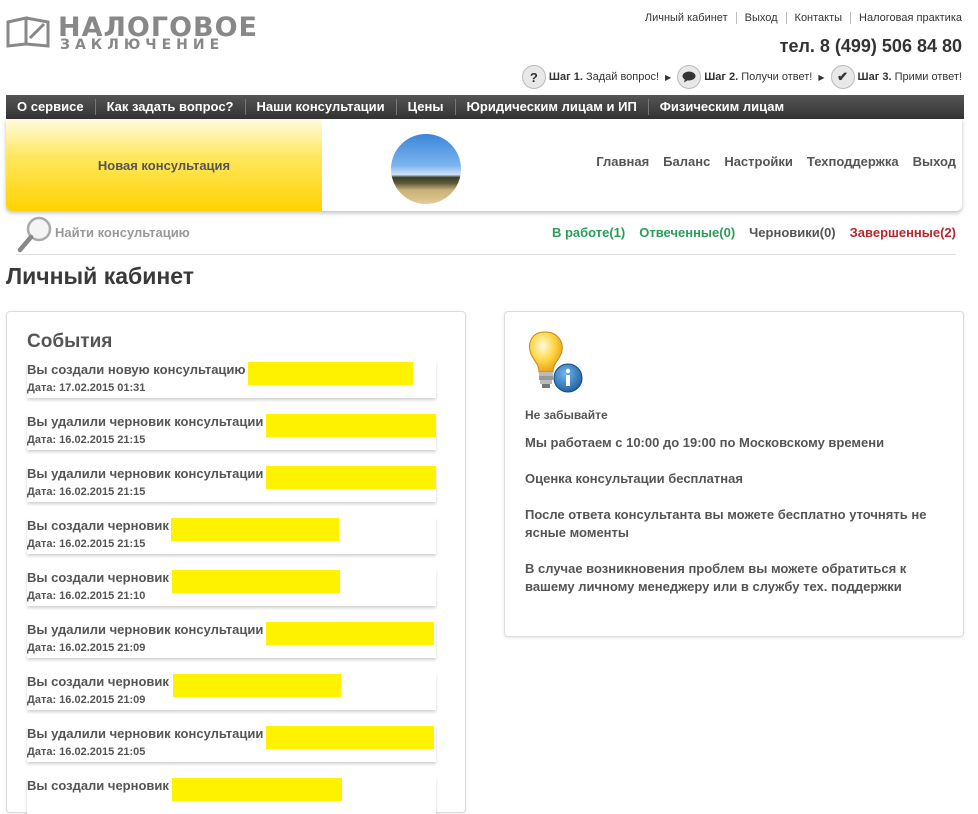 The height and width of the screenshot is (814, 978). What do you see at coordinates (131, 33) in the screenshot?
I see `site-logo: НАЛОГОВОЕ ЗАКЛЮЧЕНИЕ` at bounding box center [131, 33].